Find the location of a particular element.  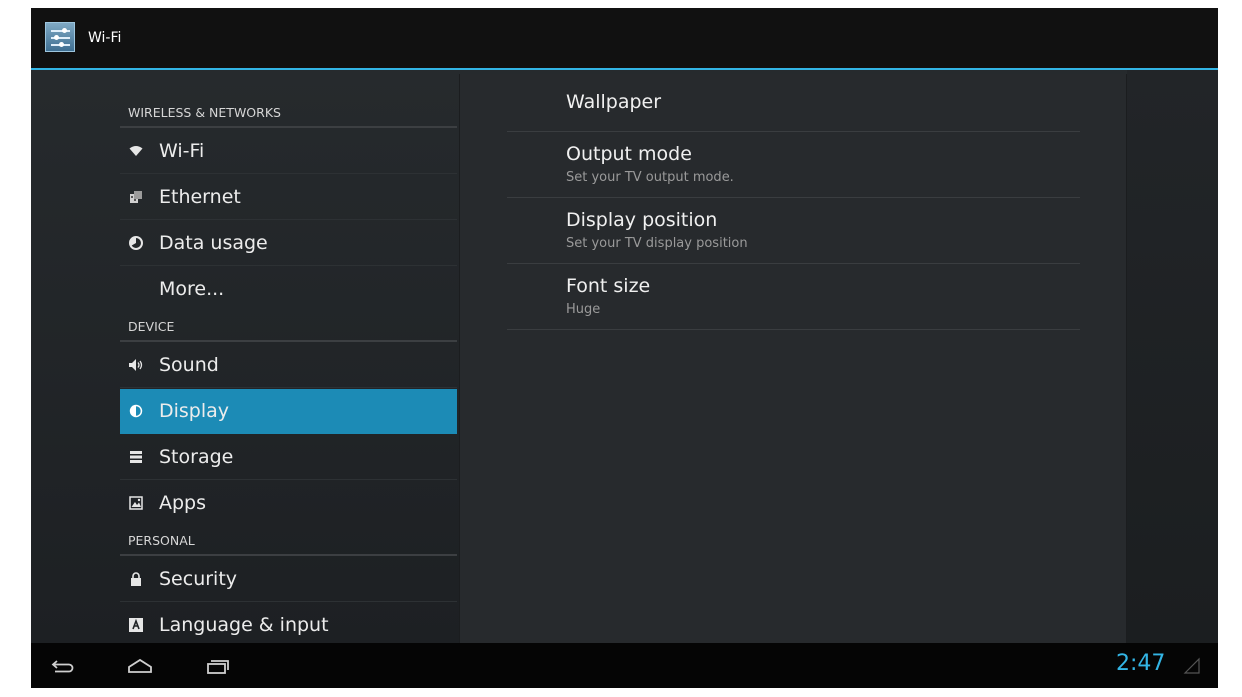

action-bar: Wi-Fi is located at coordinates (624, 39).